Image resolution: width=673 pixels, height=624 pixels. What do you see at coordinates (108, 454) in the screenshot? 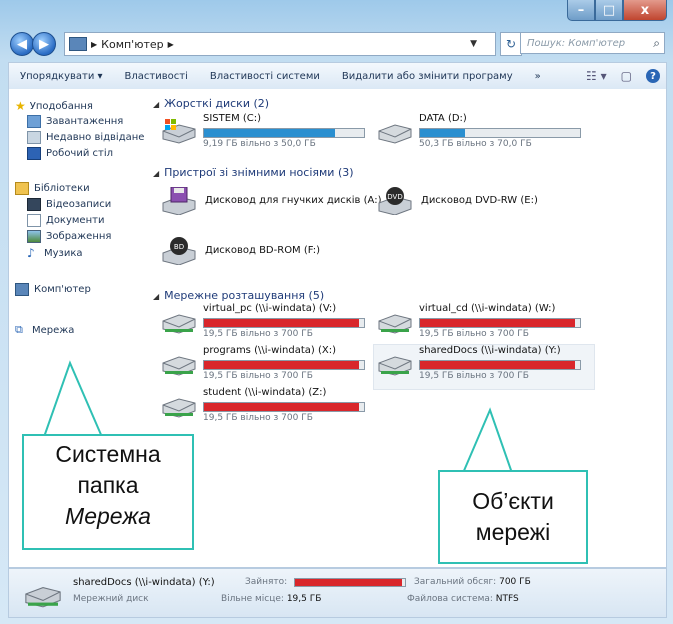
I see `callout-text: Системна` at bounding box center [108, 454].